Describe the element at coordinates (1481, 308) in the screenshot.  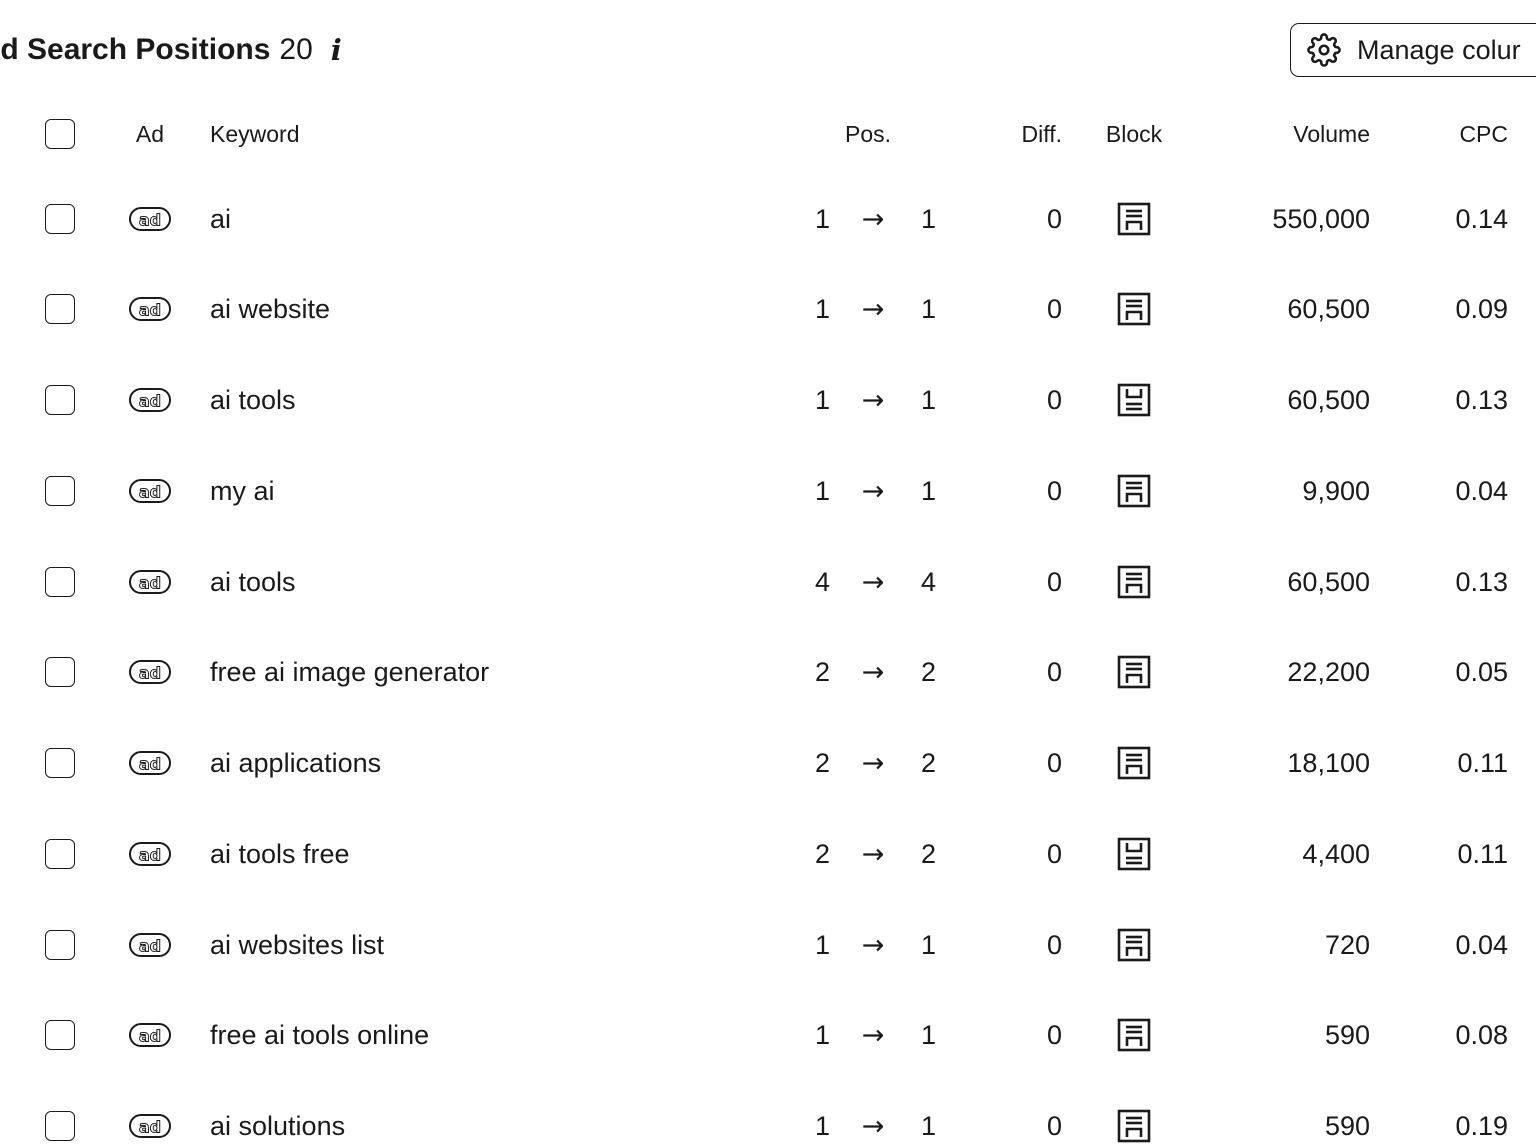
I see `cpc-cell: 0.09` at that location.